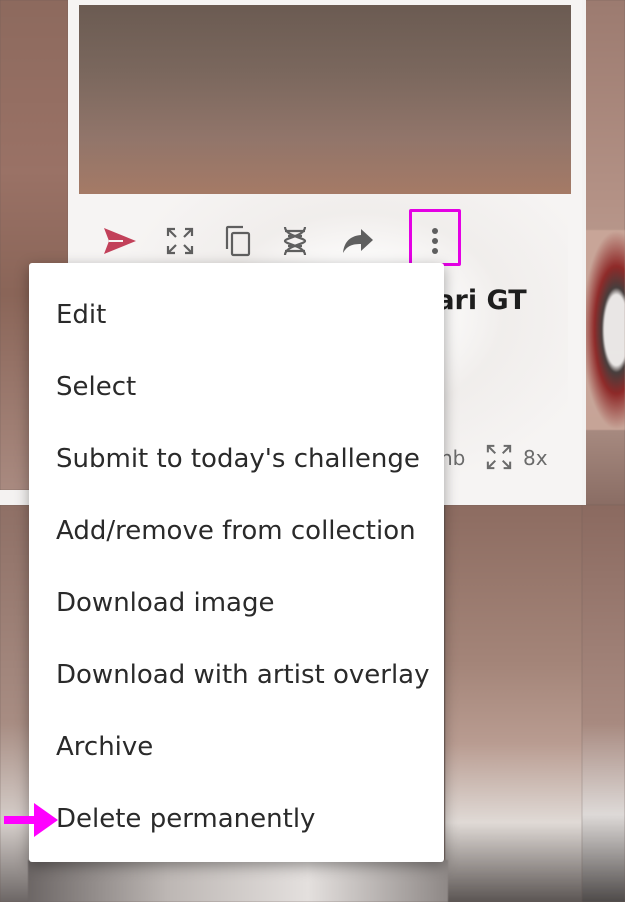 This screenshot has width=625, height=902. Describe the element at coordinates (238, 459) in the screenshot. I see `menu-item-submit-challenge: Submit to today's challenge` at that location.